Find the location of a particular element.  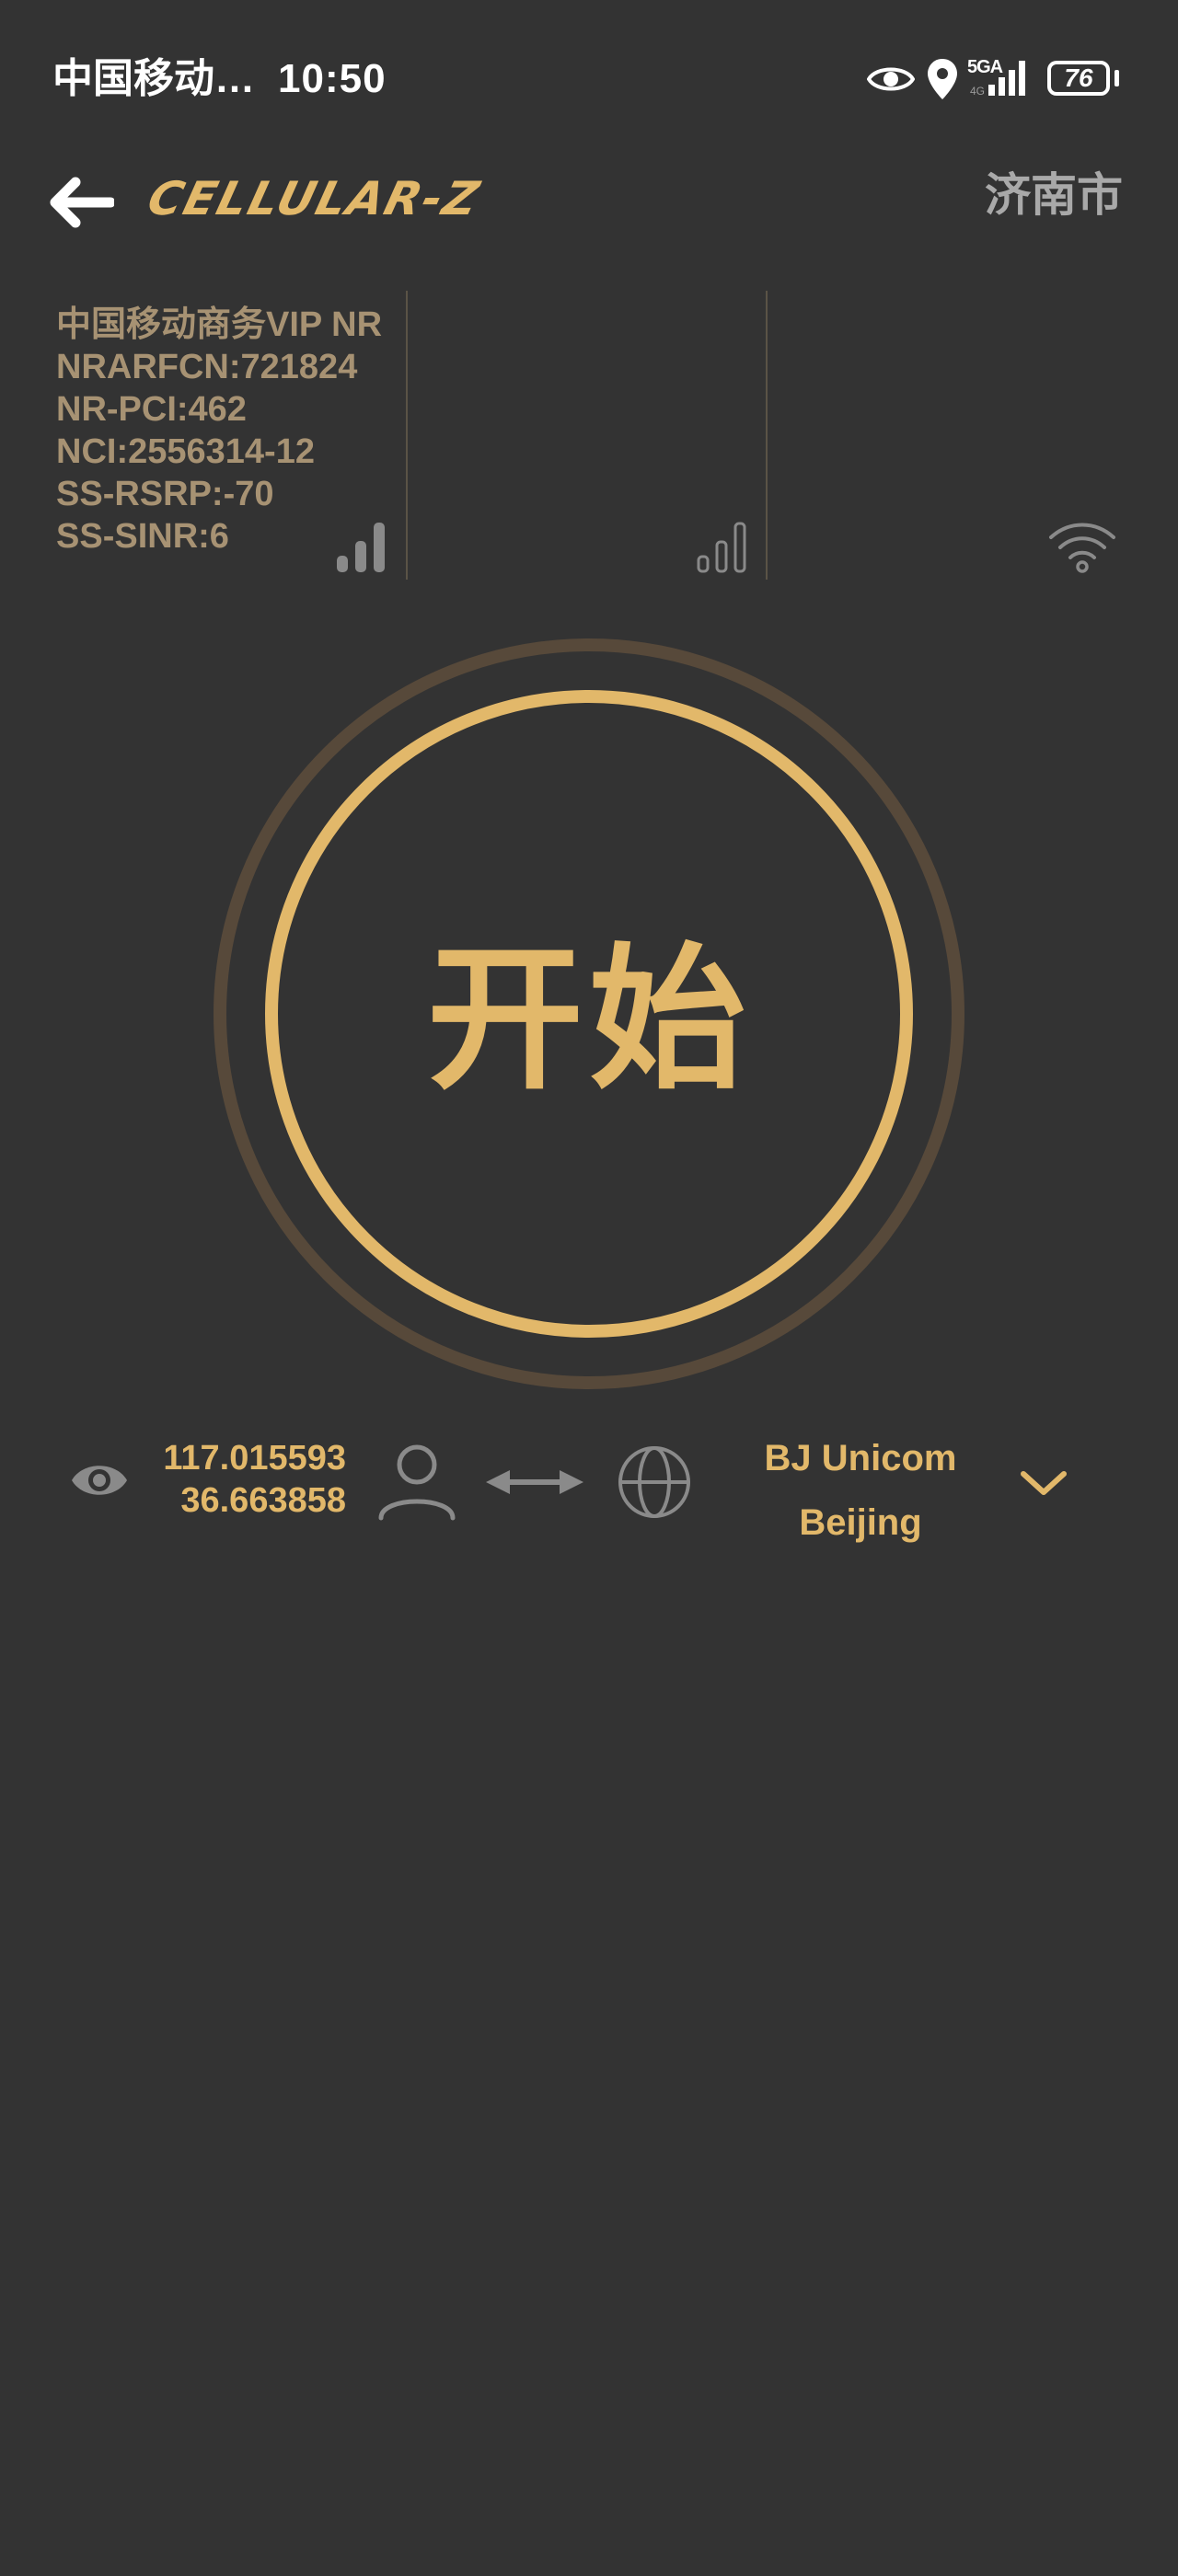

network-sub-label: 4G is located at coordinates (978, 91).